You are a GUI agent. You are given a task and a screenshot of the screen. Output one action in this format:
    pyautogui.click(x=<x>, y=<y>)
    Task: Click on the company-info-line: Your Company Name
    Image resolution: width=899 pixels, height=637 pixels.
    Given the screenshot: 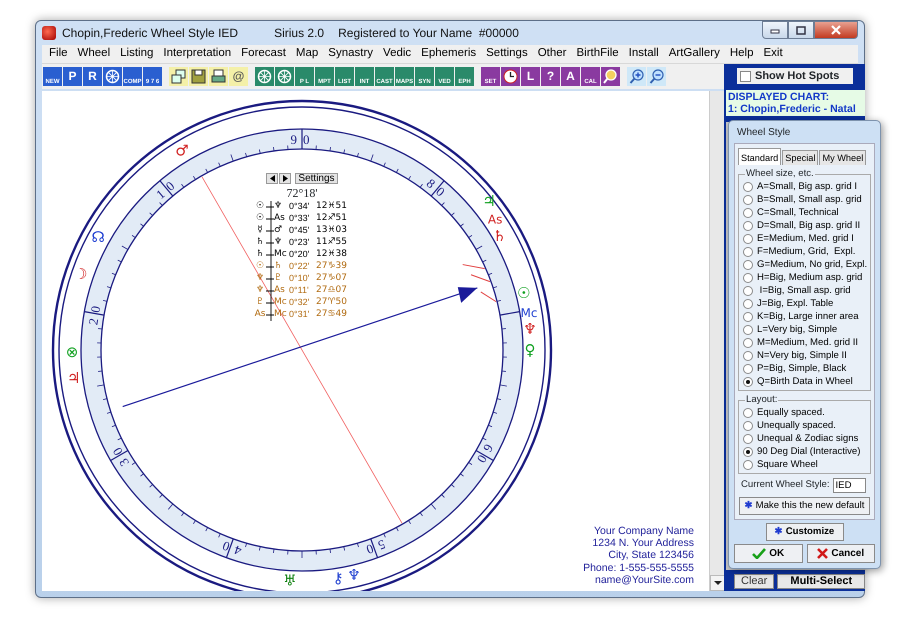 What is the action you would take?
    pyautogui.click(x=643, y=531)
    